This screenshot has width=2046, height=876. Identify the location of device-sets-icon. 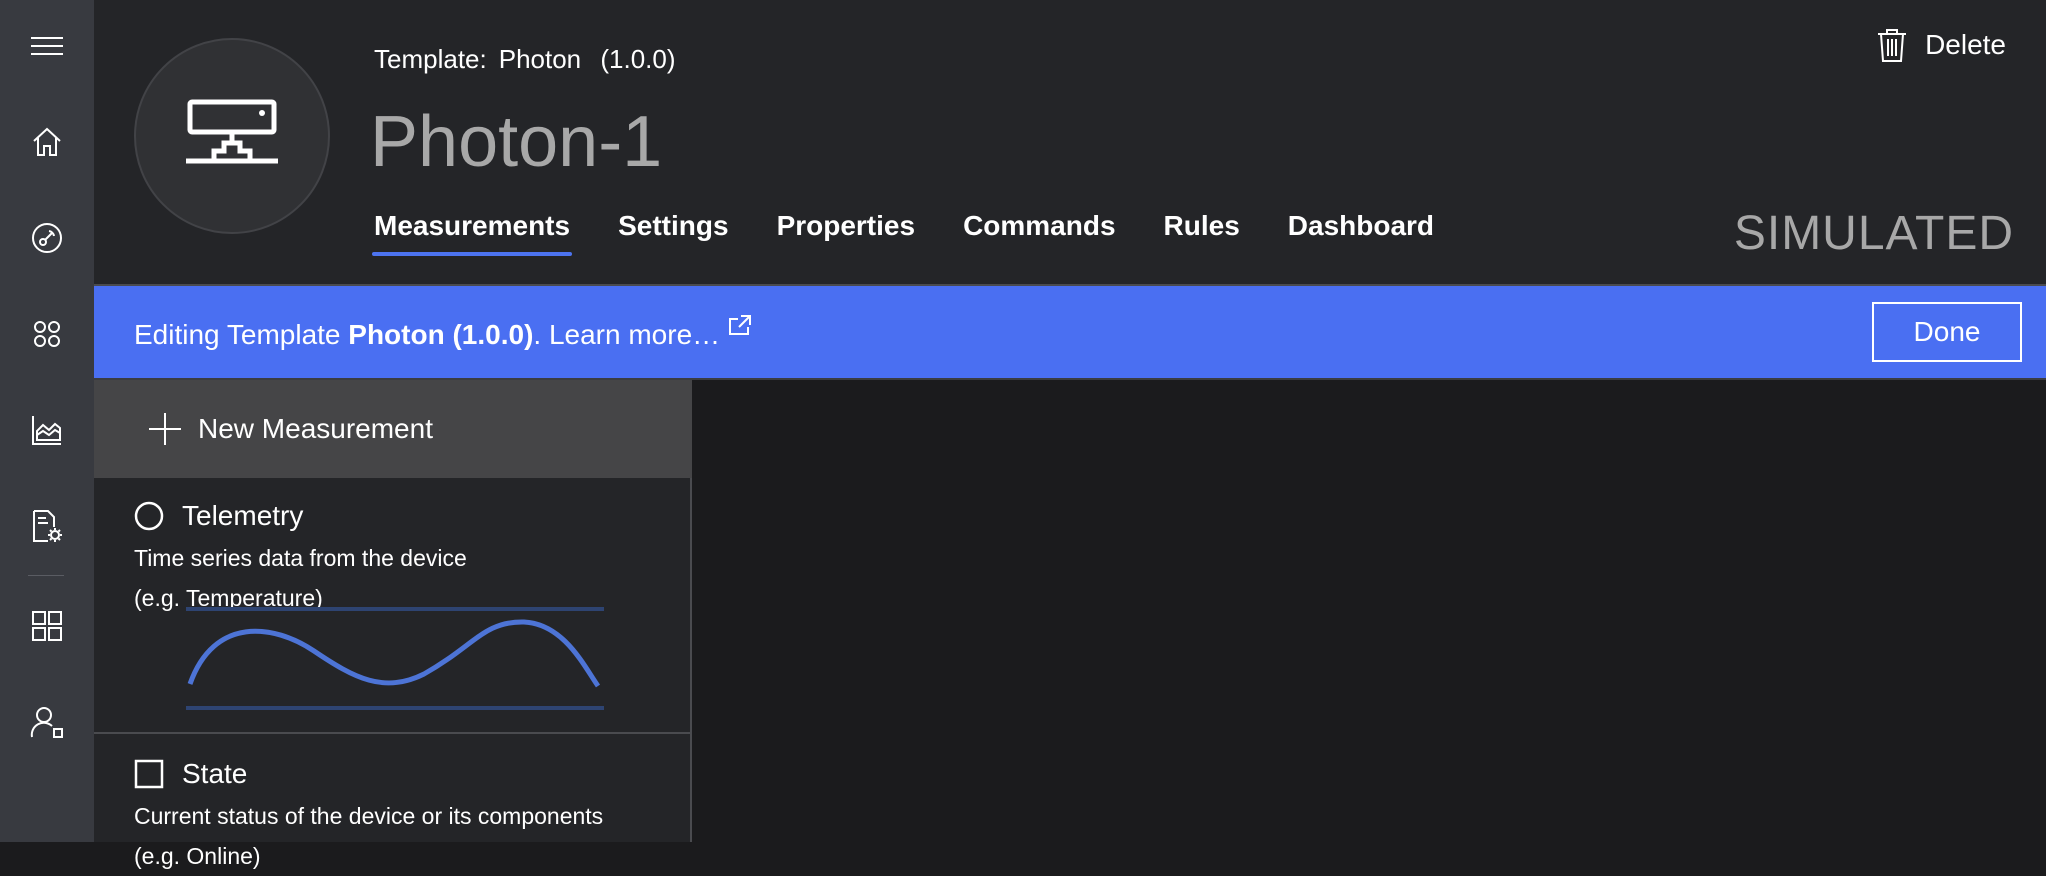
(47, 334).